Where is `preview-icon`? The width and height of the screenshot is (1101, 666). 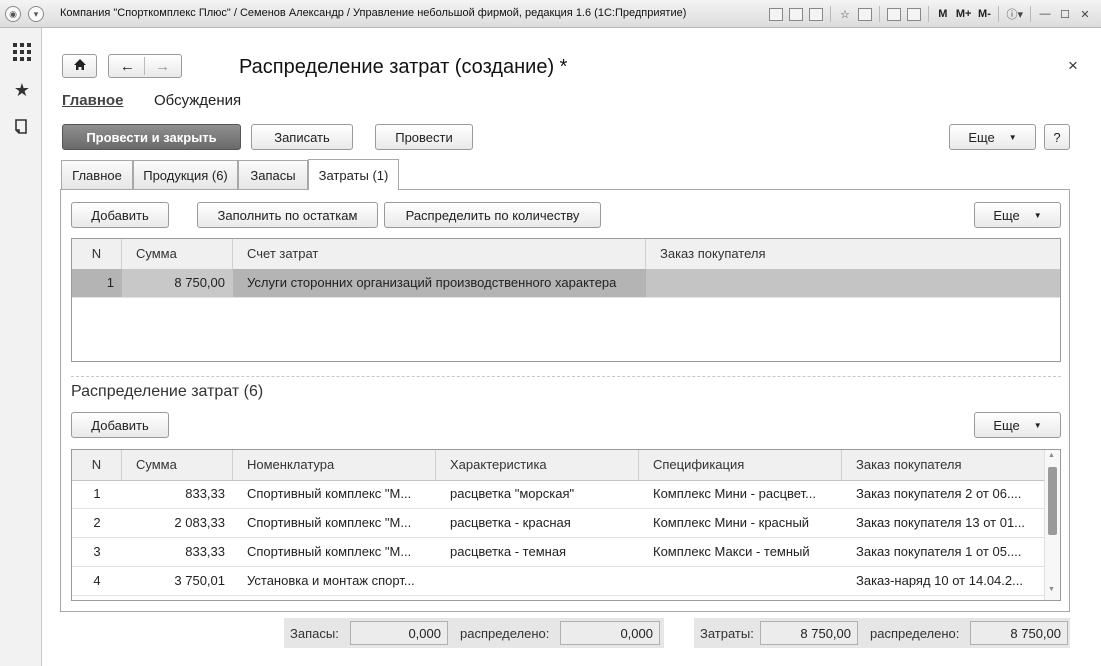 preview-icon is located at coordinates (816, 14).